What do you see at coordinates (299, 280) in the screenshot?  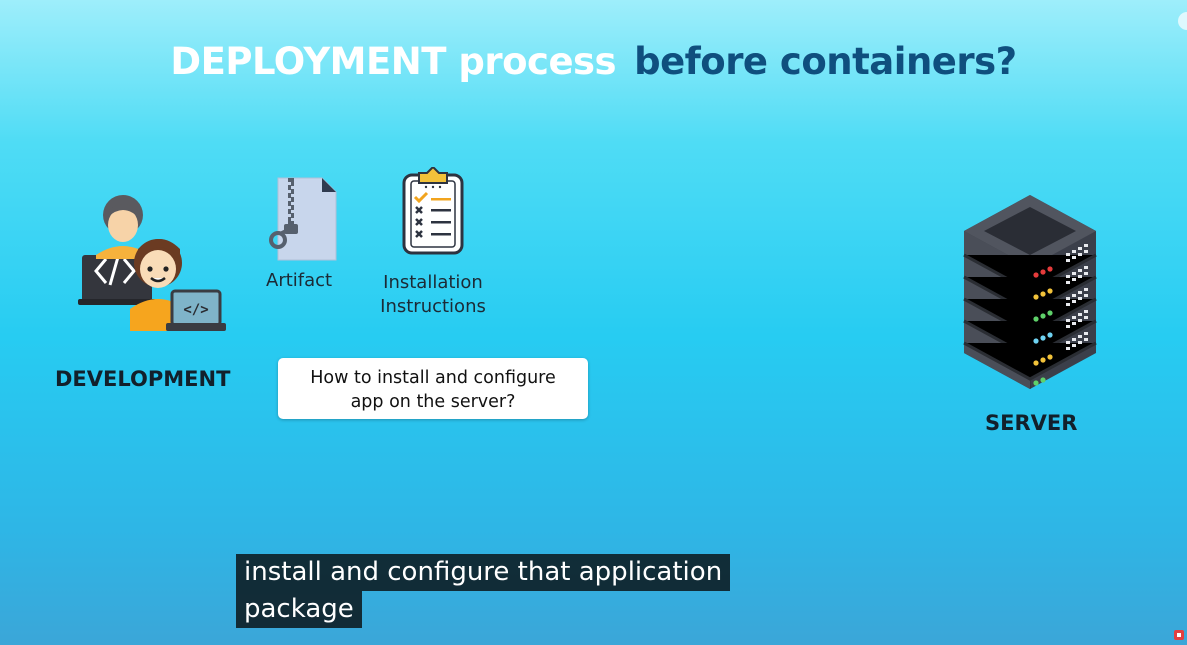 I see `artifact-label: Artifact` at bounding box center [299, 280].